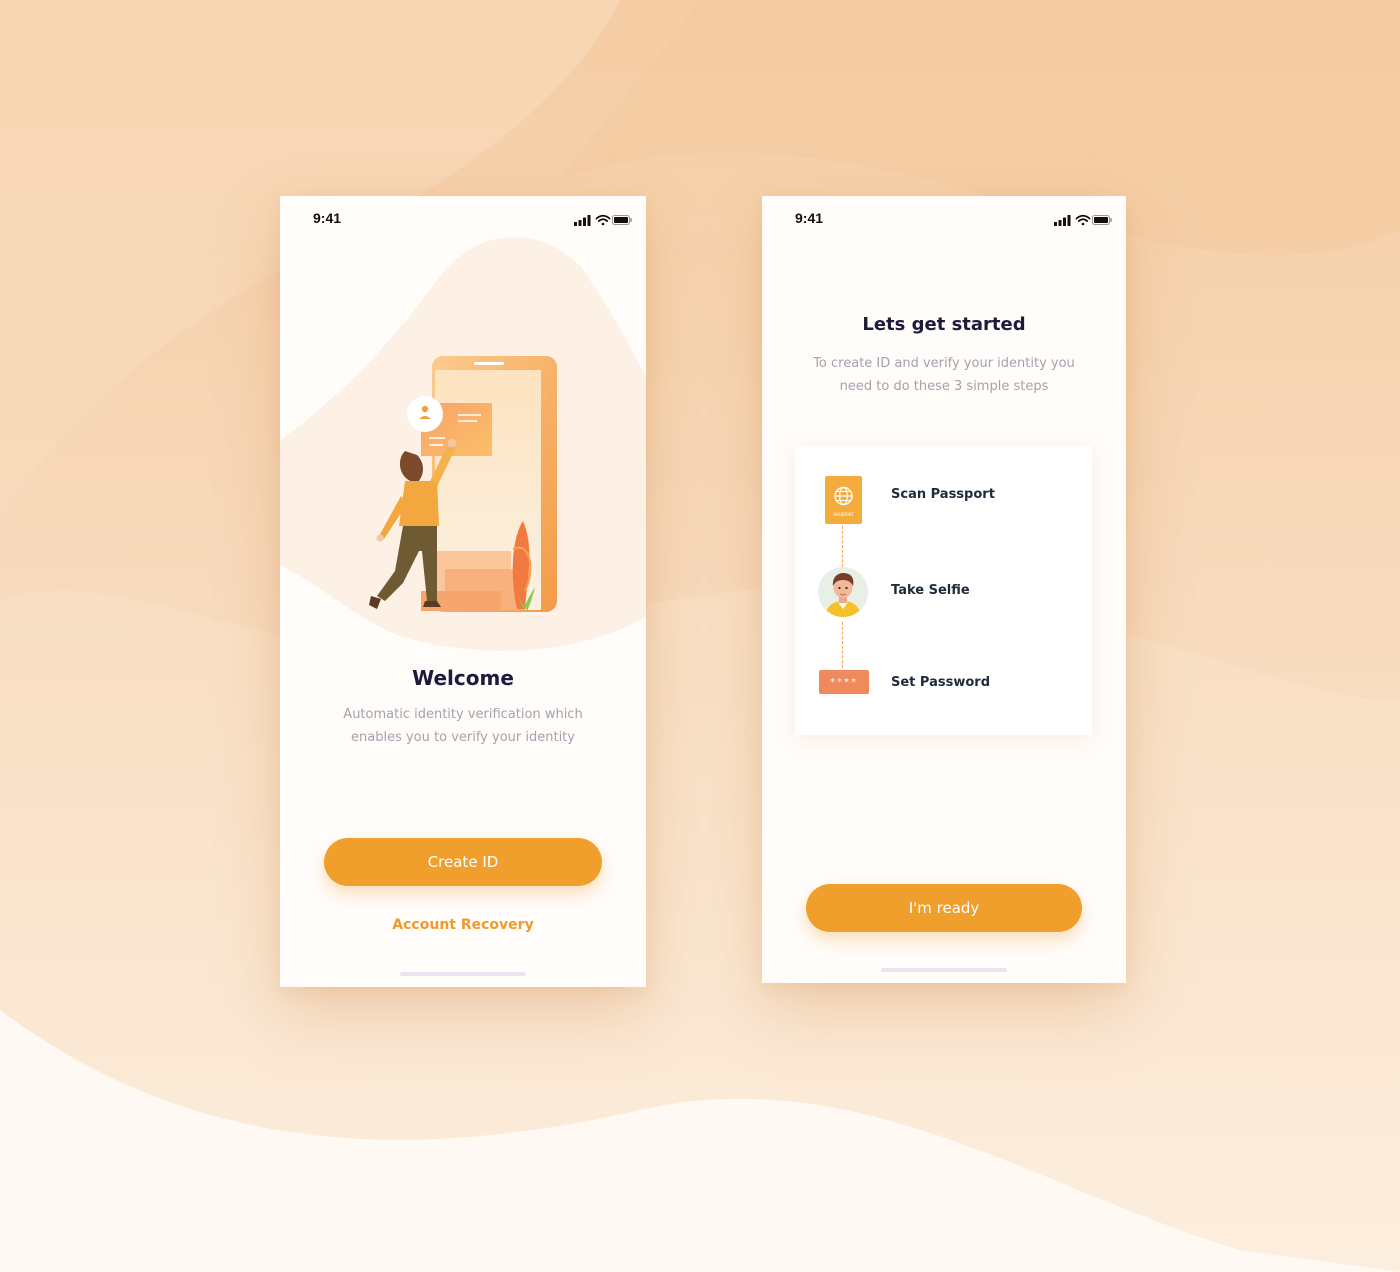 The width and height of the screenshot is (1400, 1272). I want to click on selfie-avatar-icon, so click(843, 592).